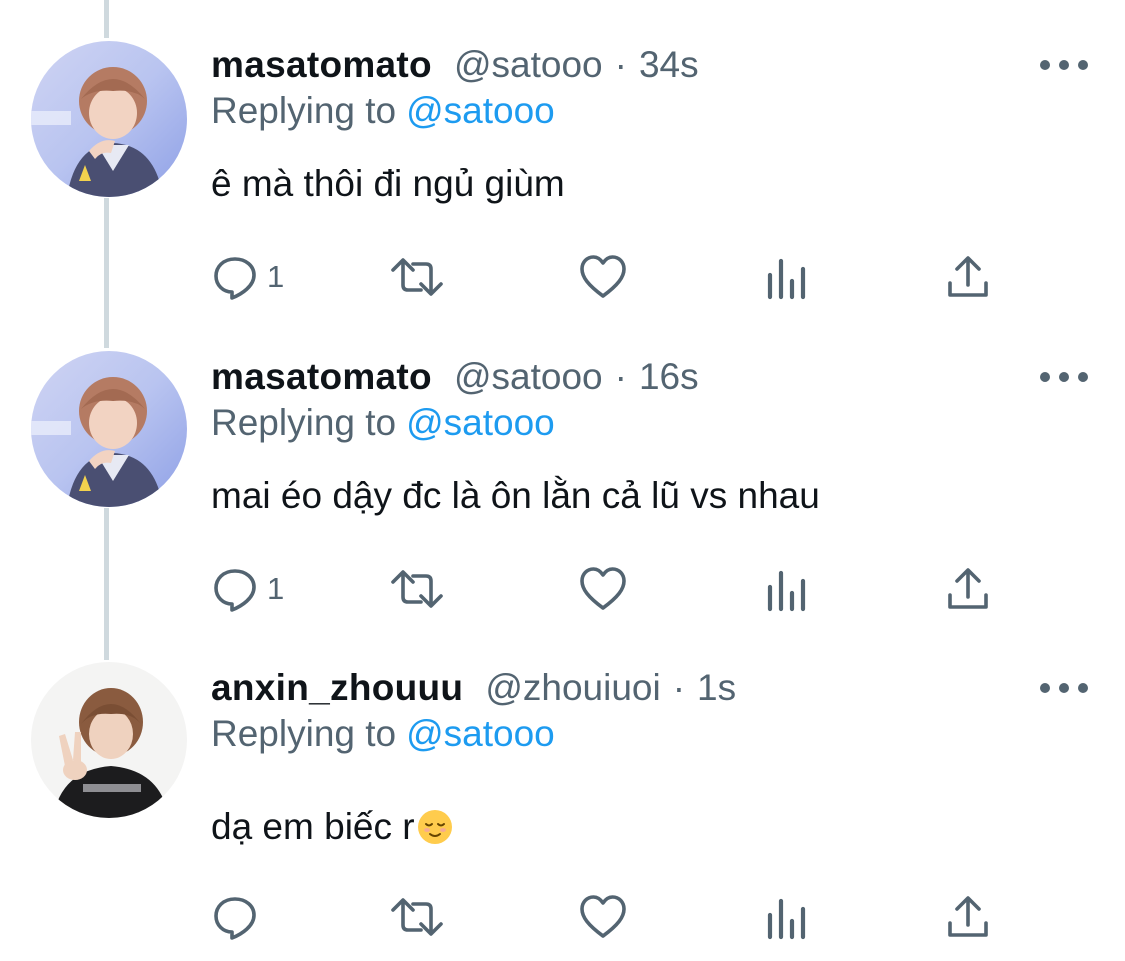  Describe the element at coordinates (388, 183) in the screenshot. I see `tweet-text: ê mà thôi đi ngủ giùm` at that location.